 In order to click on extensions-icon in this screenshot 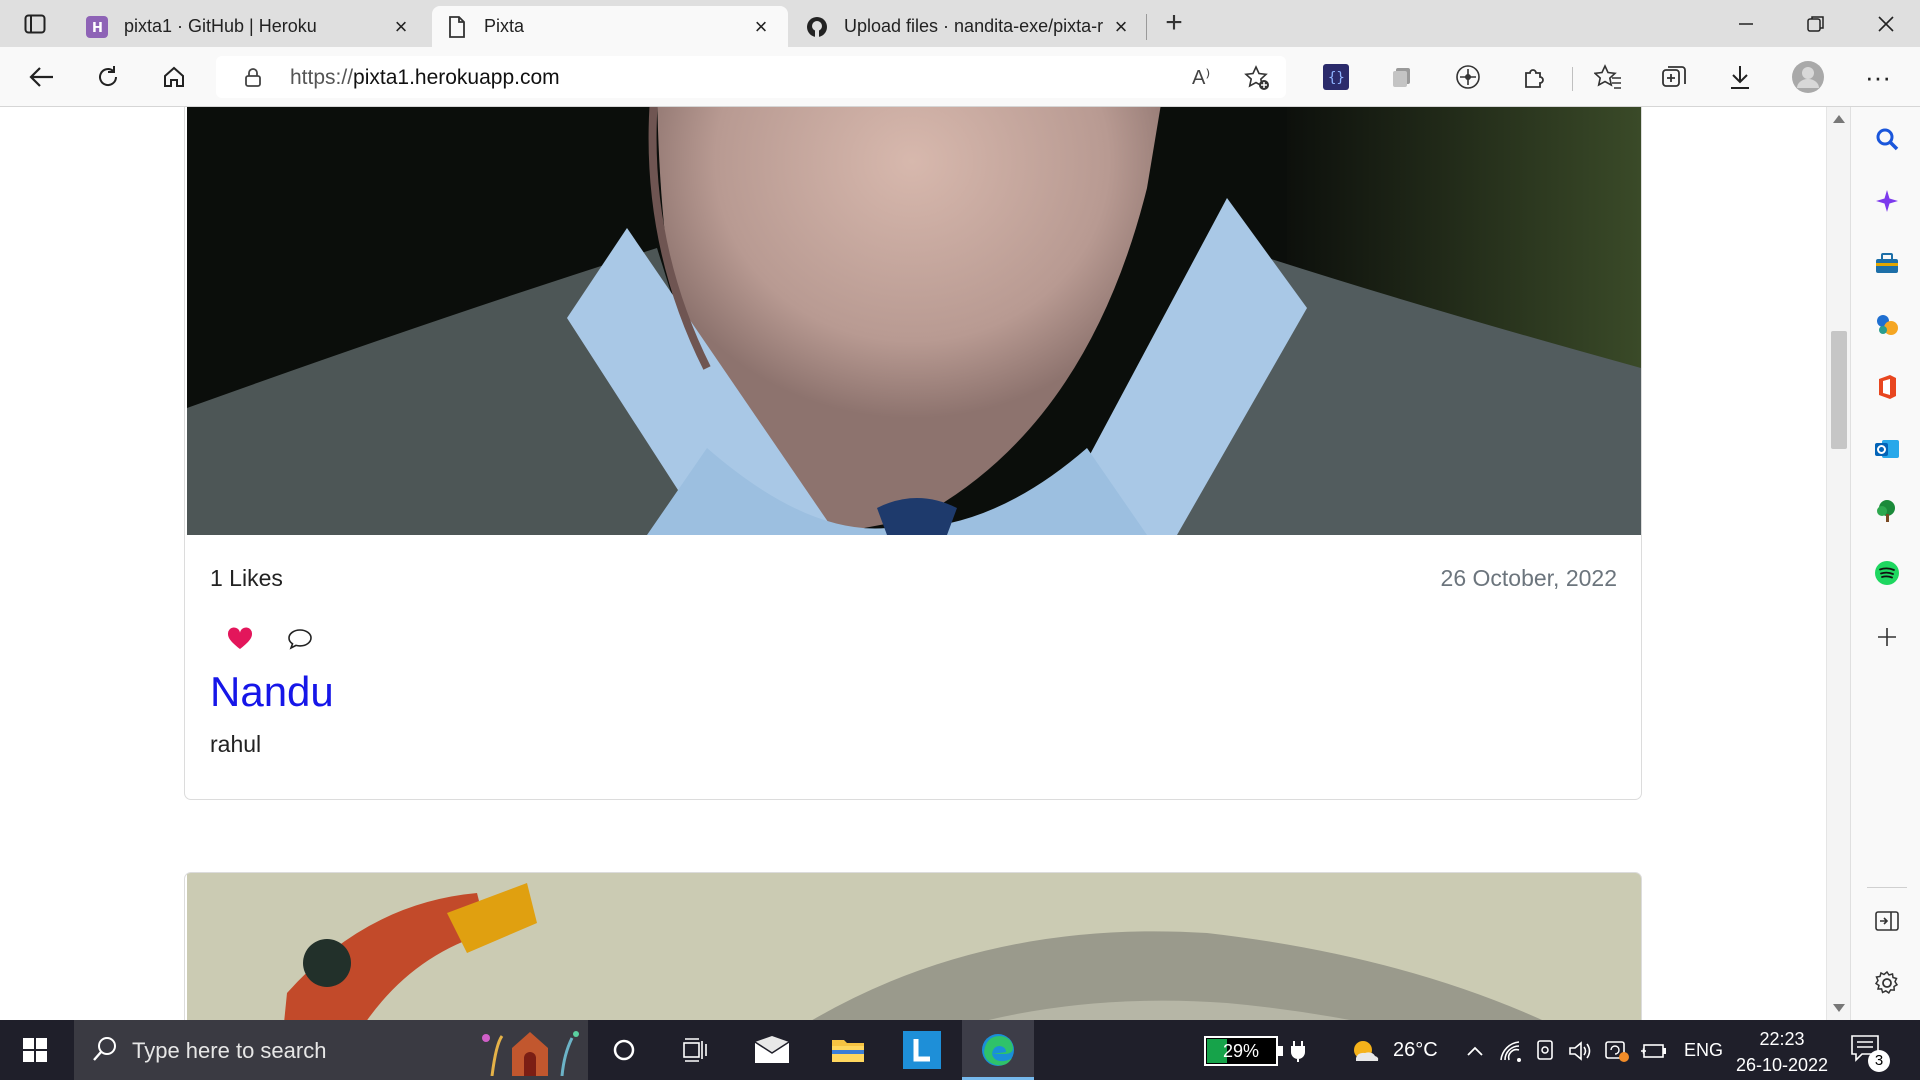, I will do `click(1534, 77)`.